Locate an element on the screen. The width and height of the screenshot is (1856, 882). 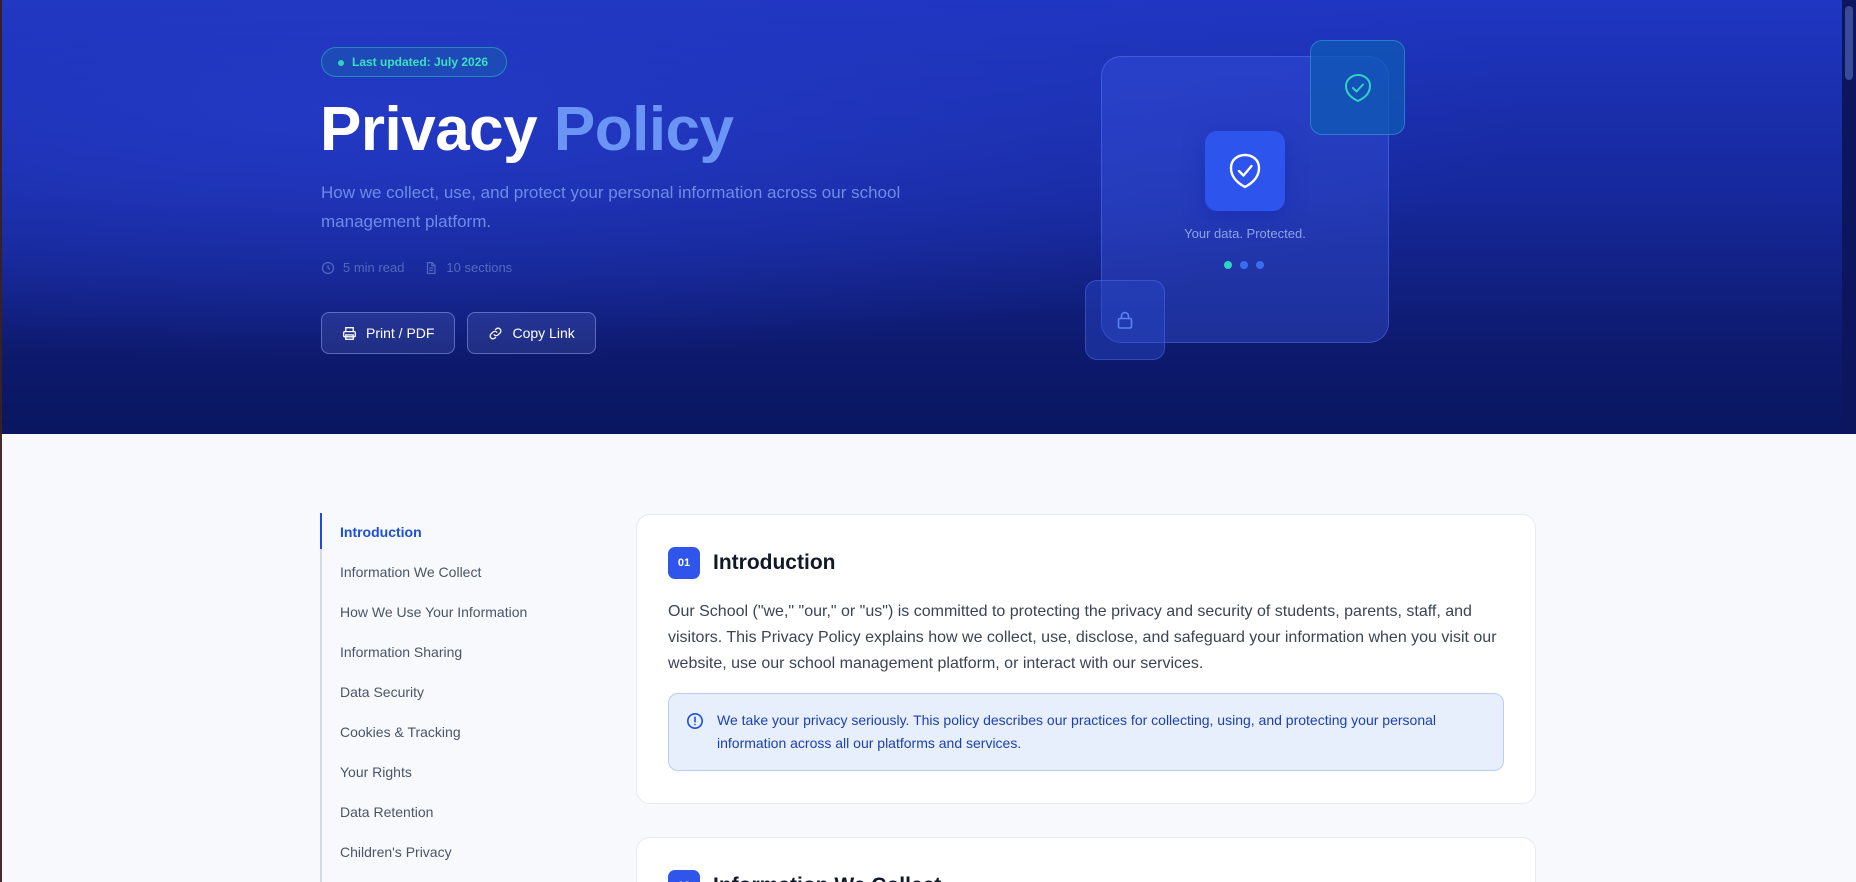
section-count: 10 sections is located at coordinates (468, 267).